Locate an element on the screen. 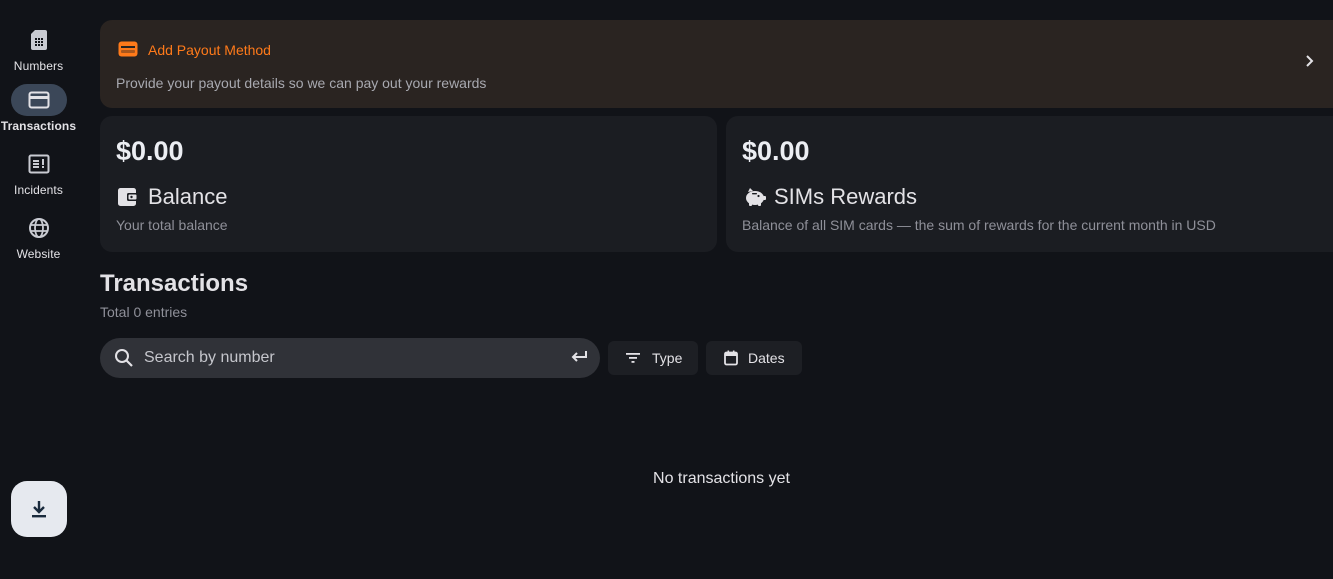 The height and width of the screenshot is (579, 1333). nav-item-numbers: Numbers is located at coordinates (38, 52).